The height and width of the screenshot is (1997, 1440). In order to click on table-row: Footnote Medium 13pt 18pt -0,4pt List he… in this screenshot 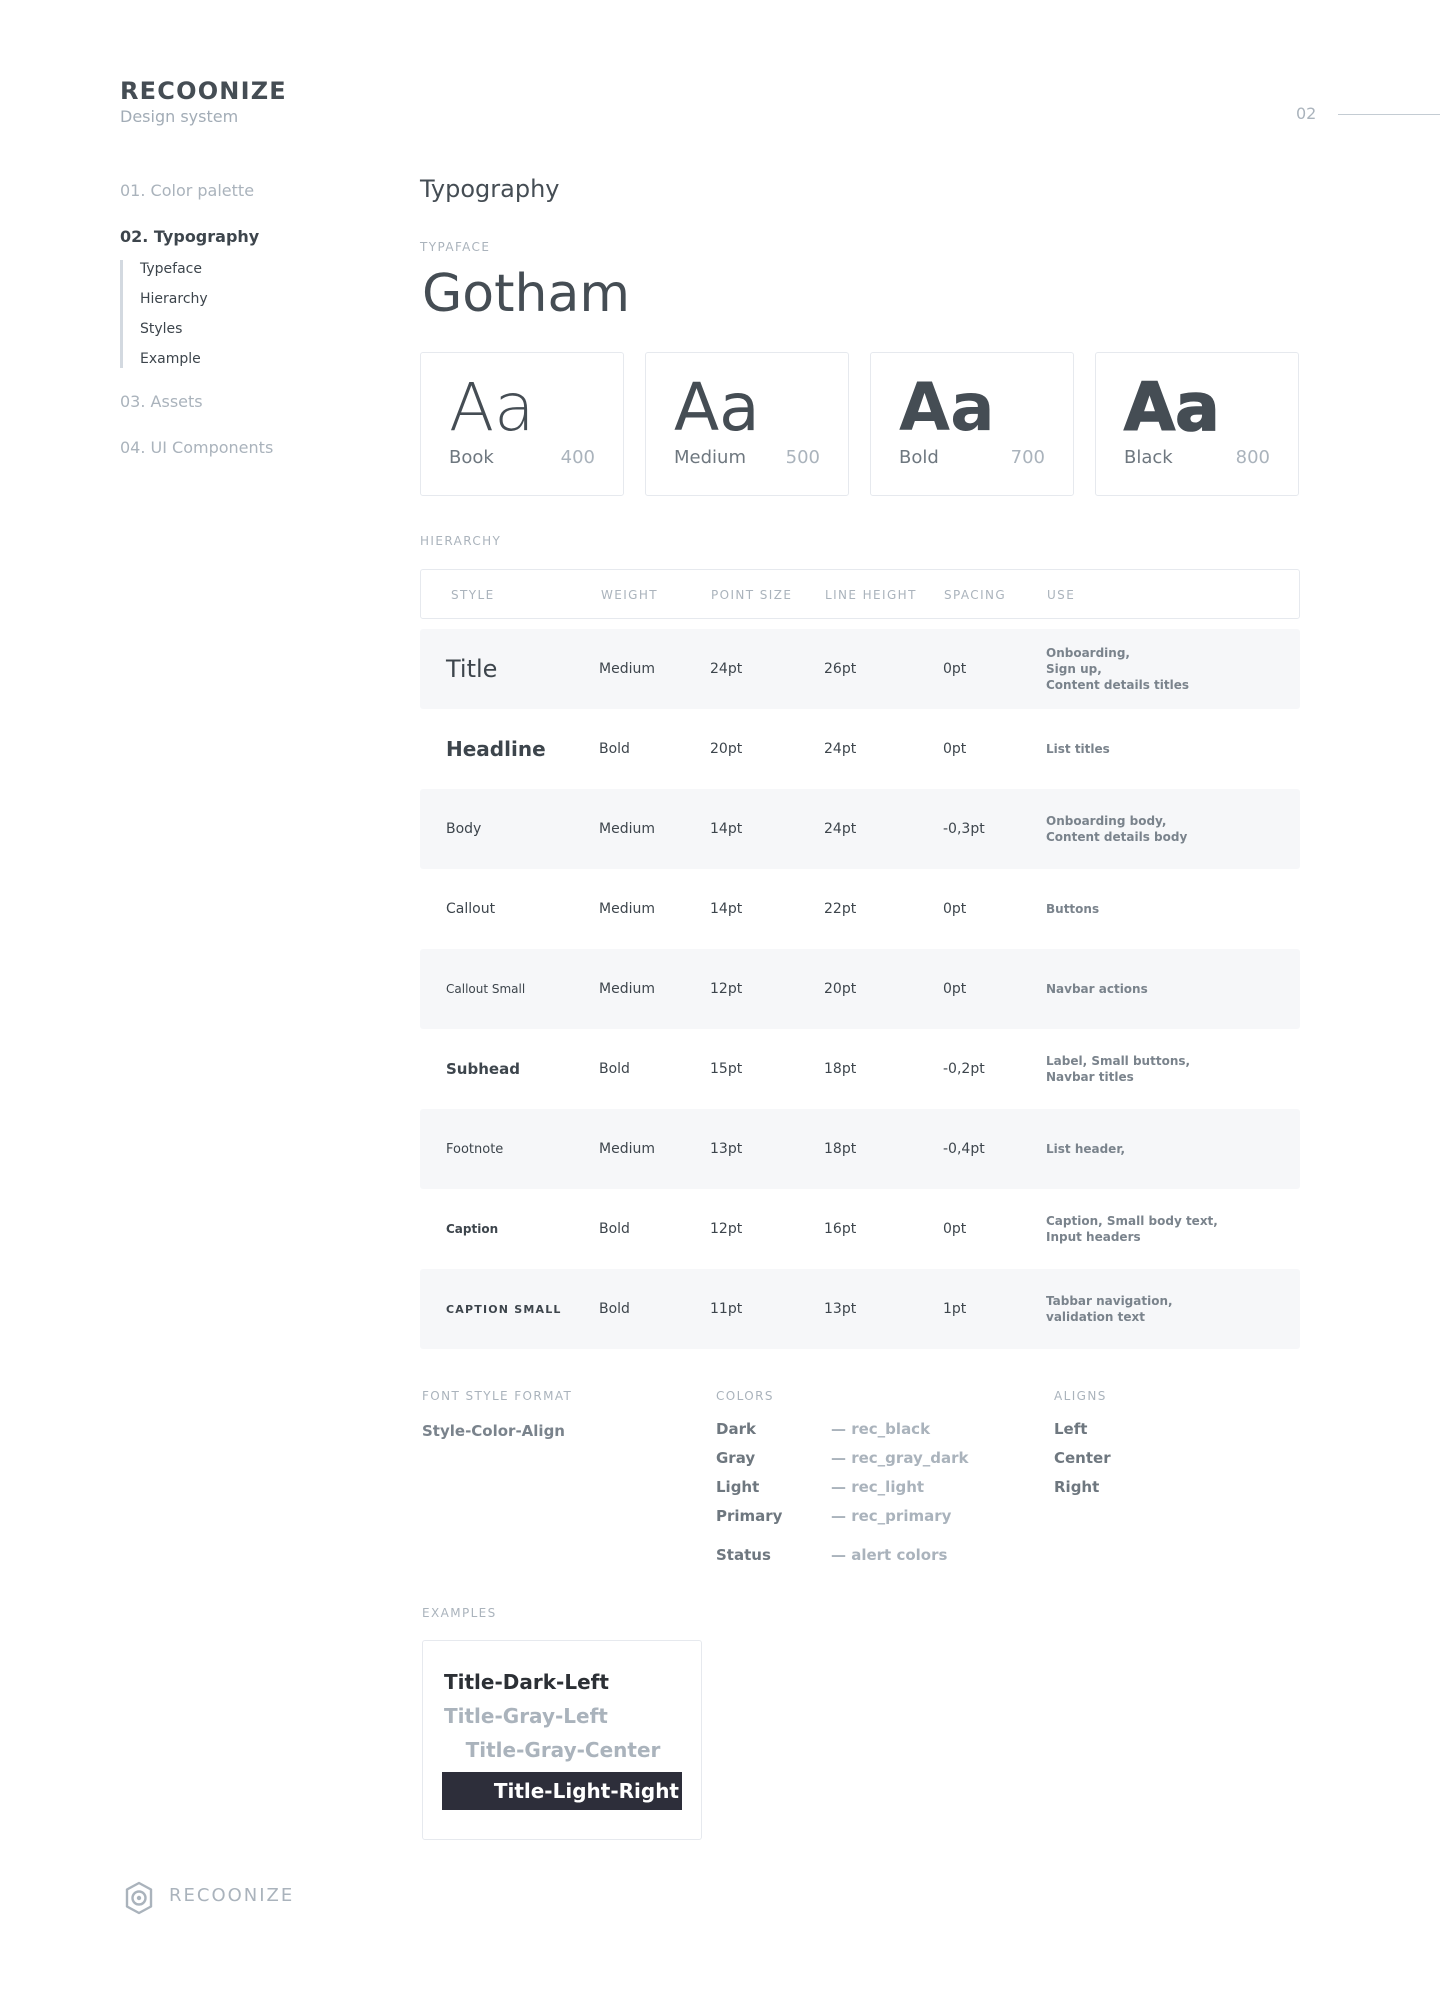, I will do `click(860, 1149)`.